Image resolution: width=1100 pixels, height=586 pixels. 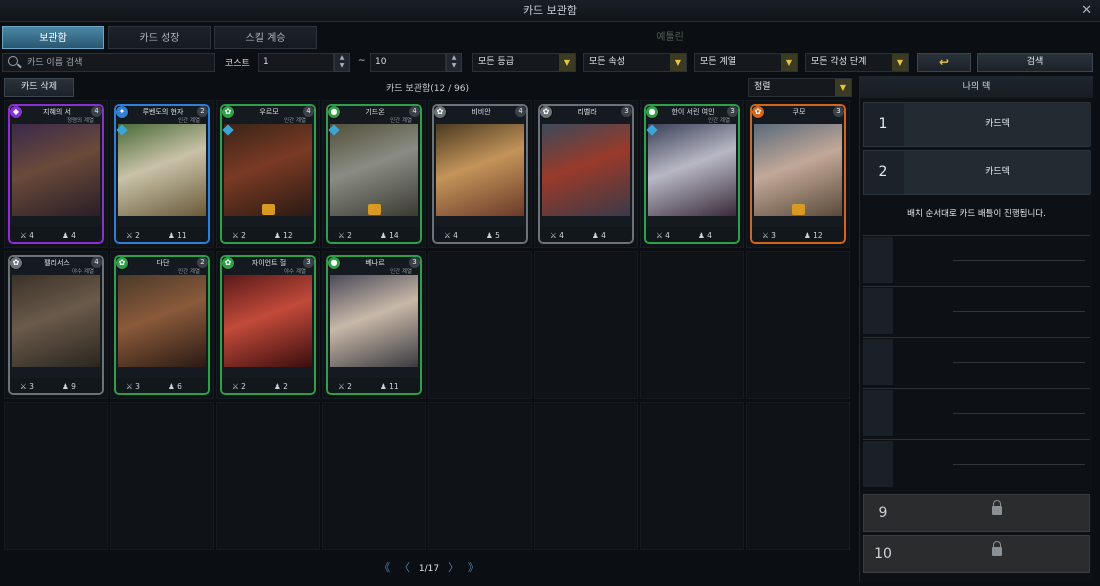 I want to click on next-page-icon: 〉, so click(x=453, y=568).